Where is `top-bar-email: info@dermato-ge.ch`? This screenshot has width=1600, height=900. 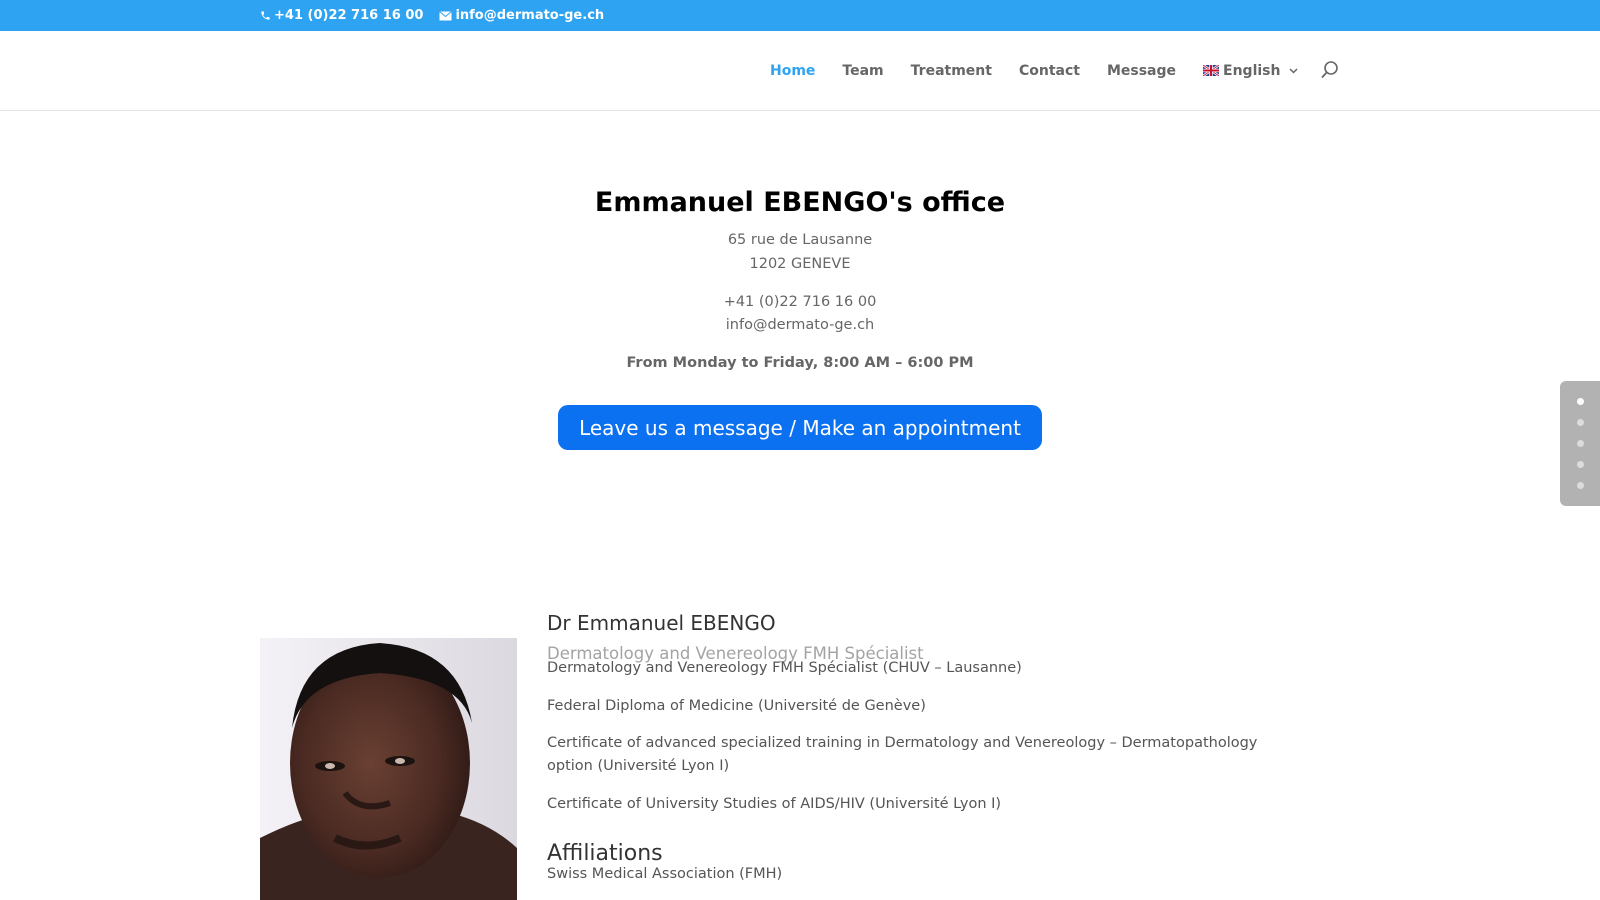 top-bar-email: info@dermato-ge.ch is located at coordinates (521, 15).